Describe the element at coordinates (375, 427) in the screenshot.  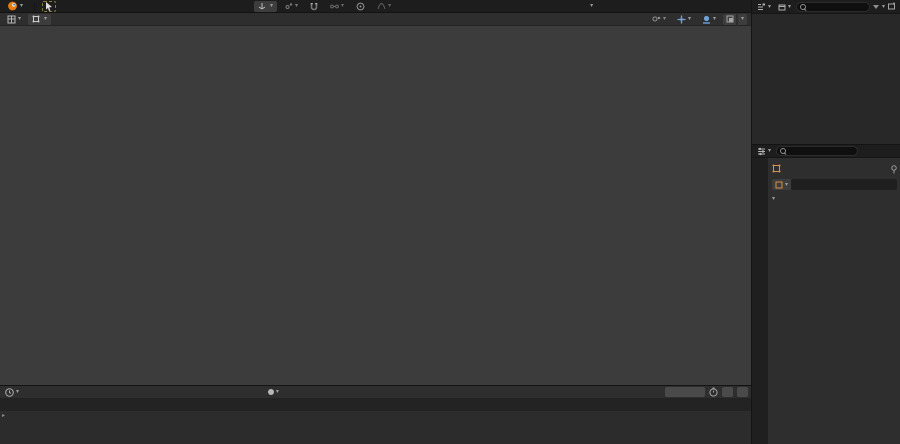
I see `timeline-tracks: ▸` at that location.